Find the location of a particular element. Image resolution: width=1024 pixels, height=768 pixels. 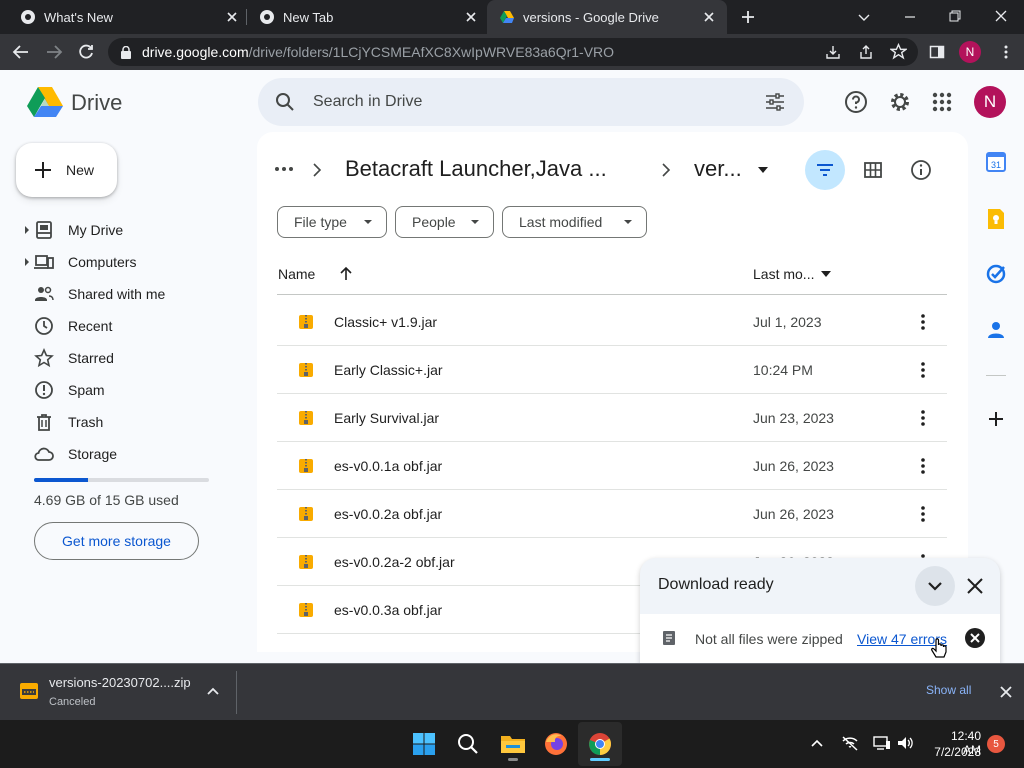

new-button: New is located at coordinates (66, 170).